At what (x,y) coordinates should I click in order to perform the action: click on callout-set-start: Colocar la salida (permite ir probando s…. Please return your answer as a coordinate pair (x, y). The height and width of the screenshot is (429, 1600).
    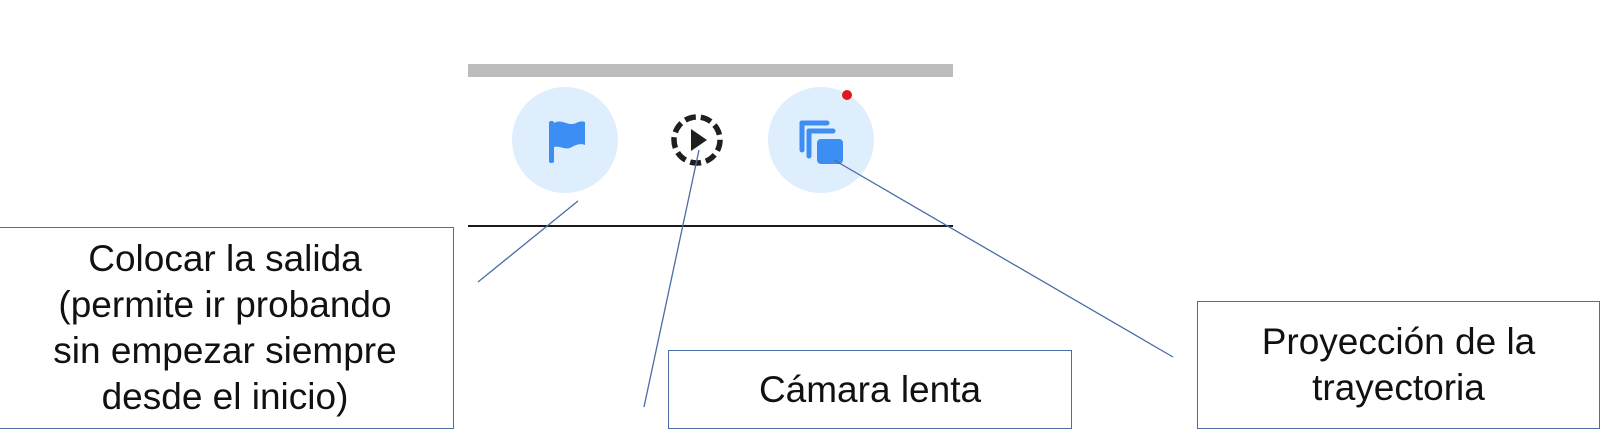
    Looking at the image, I should click on (227, 328).